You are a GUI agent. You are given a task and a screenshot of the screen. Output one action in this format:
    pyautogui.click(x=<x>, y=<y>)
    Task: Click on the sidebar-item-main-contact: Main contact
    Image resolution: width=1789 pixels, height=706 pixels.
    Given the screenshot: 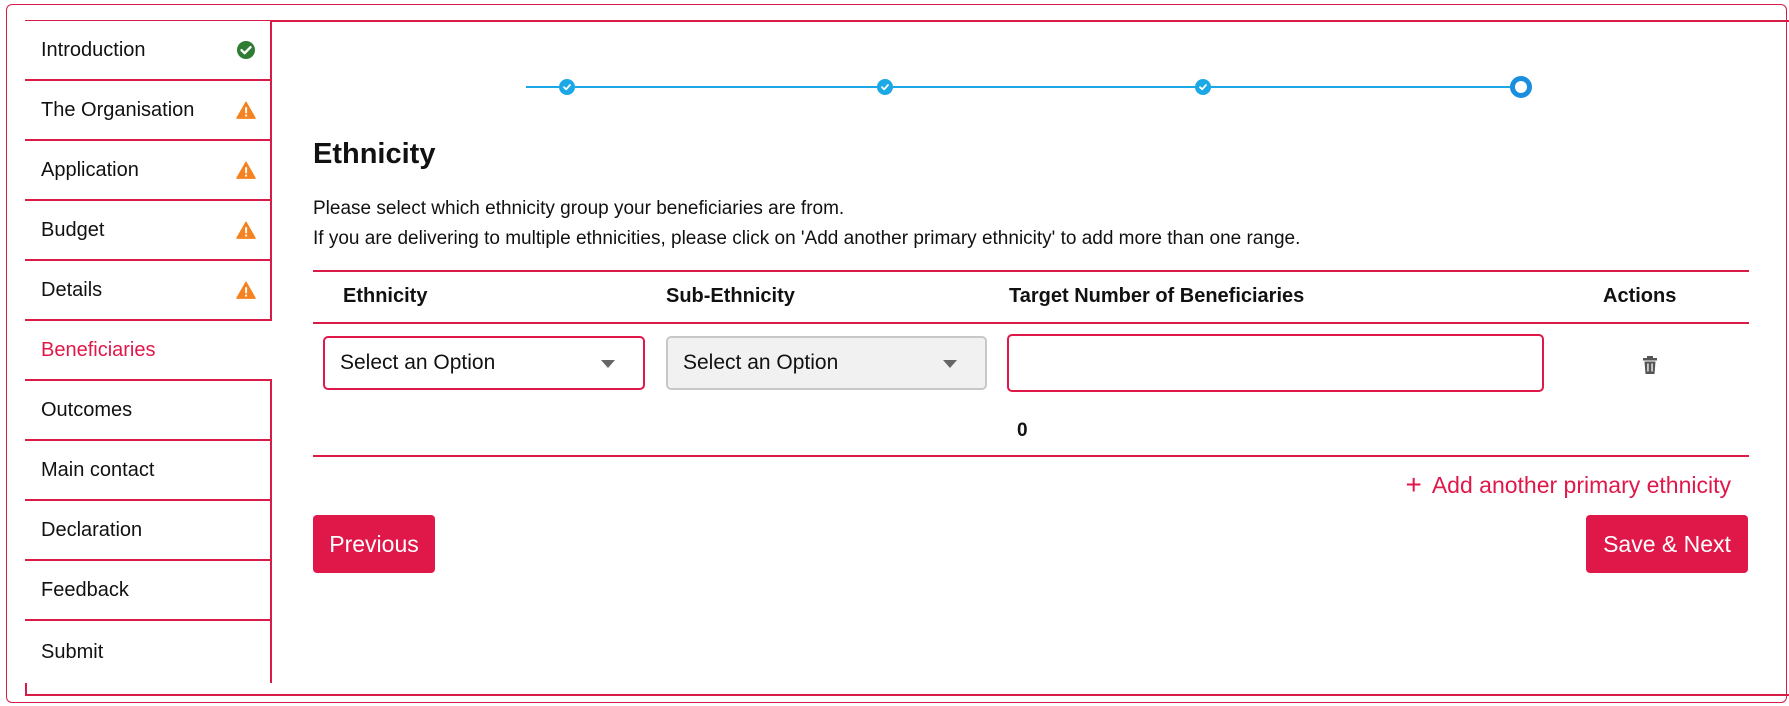 What is the action you would take?
    pyautogui.click(x=148, y=471)
    